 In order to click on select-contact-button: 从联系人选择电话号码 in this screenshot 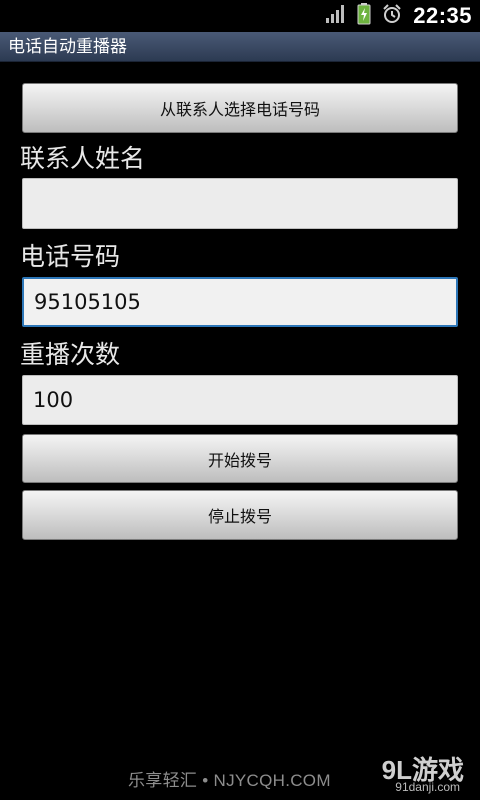, I will do `click(240, 108)`.